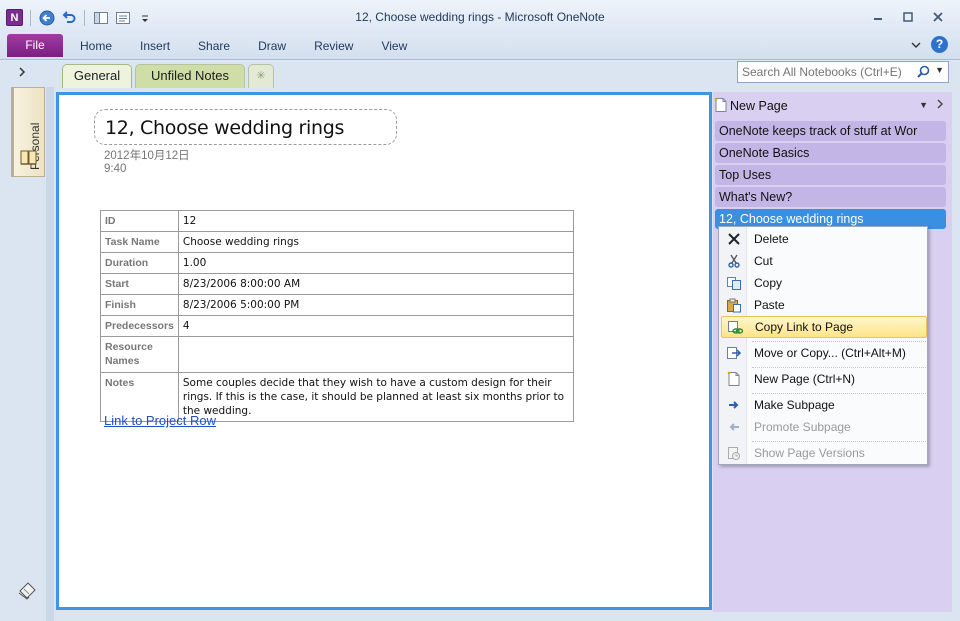  What do you see at coordinates (46, 17) in the screenshot?
I see `back-icon` at bounding box center [46, 17].